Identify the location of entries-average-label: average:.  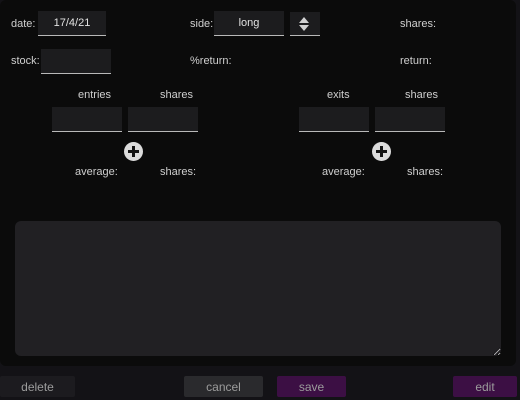
(96, 172).